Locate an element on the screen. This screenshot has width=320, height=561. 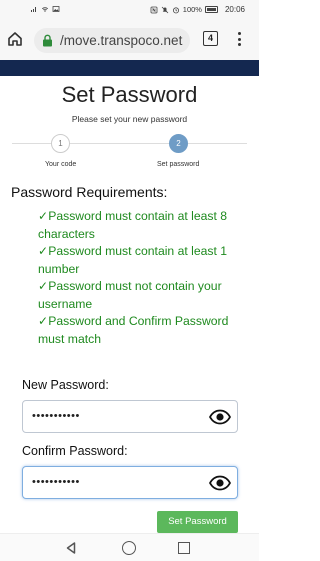
confirm-password-label: Confirm Password: is located at coordinates (75, 451).